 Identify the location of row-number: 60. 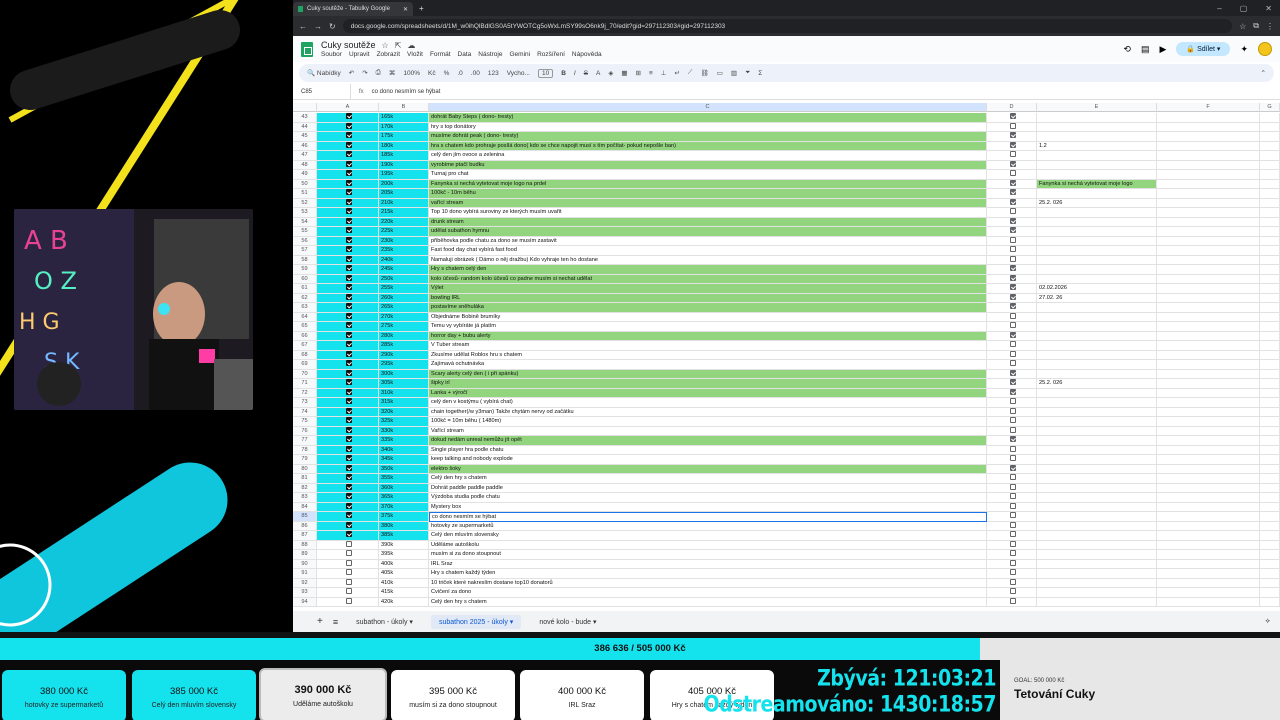
(305, 279).